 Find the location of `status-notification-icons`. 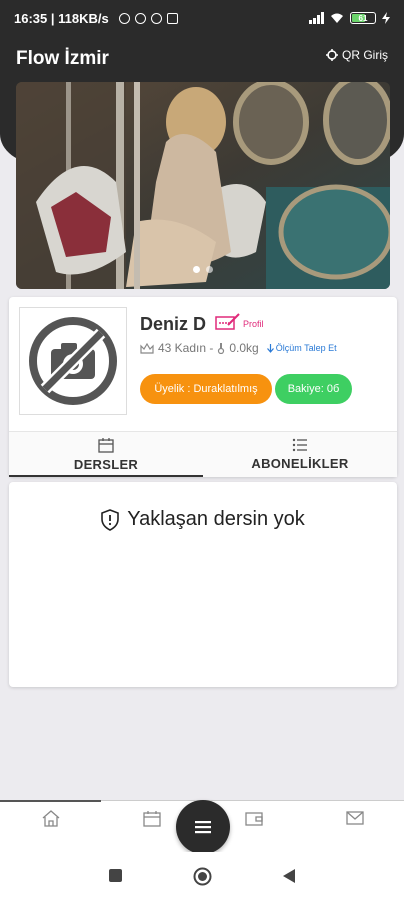

status-notification-icons is located at coordinates (148, 18).